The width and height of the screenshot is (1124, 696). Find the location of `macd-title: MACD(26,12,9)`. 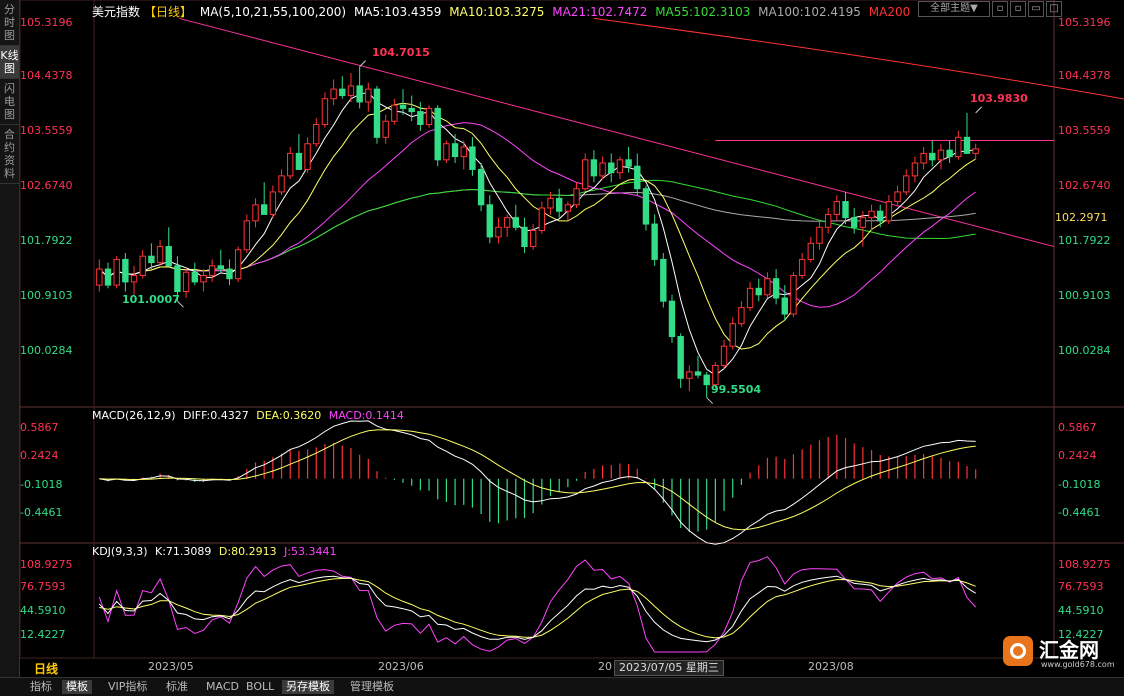

macd-title: MACD(26,12,9) is located at coordinates (134, 415).